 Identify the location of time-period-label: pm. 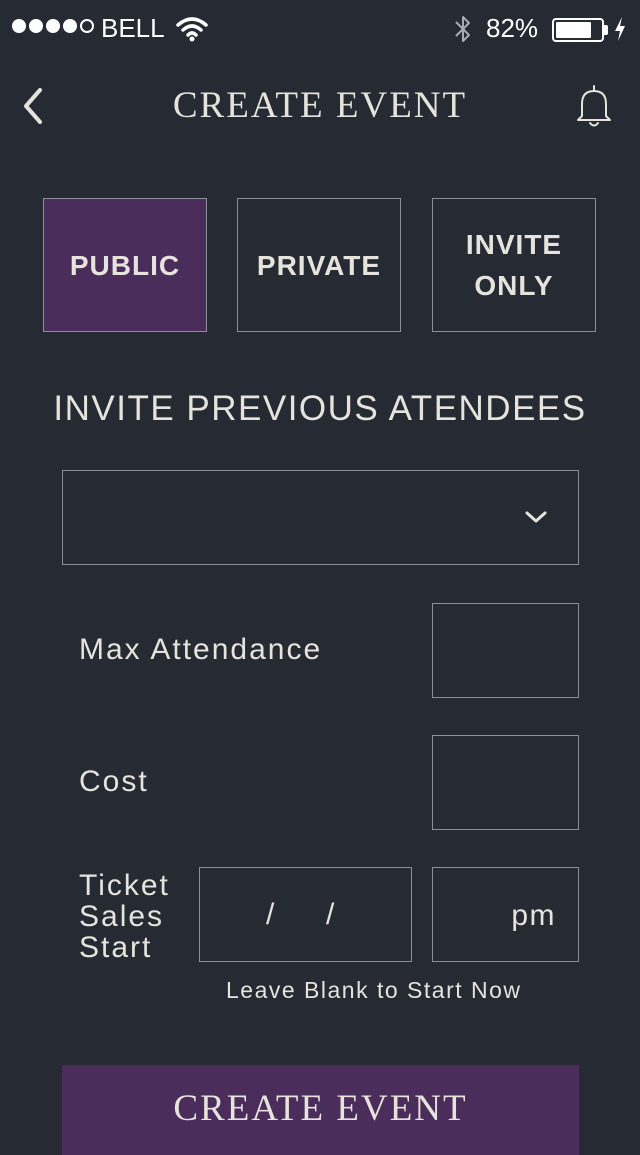
(533, 915).